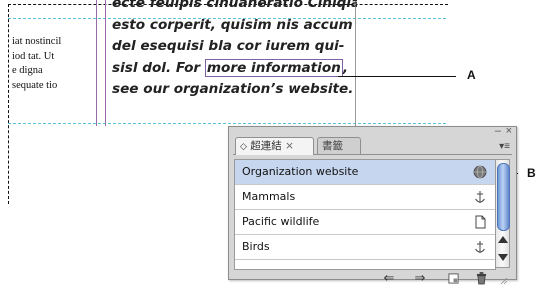 The width and height of the screenshot is (537, 290). I want to click on text-line: sisl dol. For more information,, so click(234, 69).